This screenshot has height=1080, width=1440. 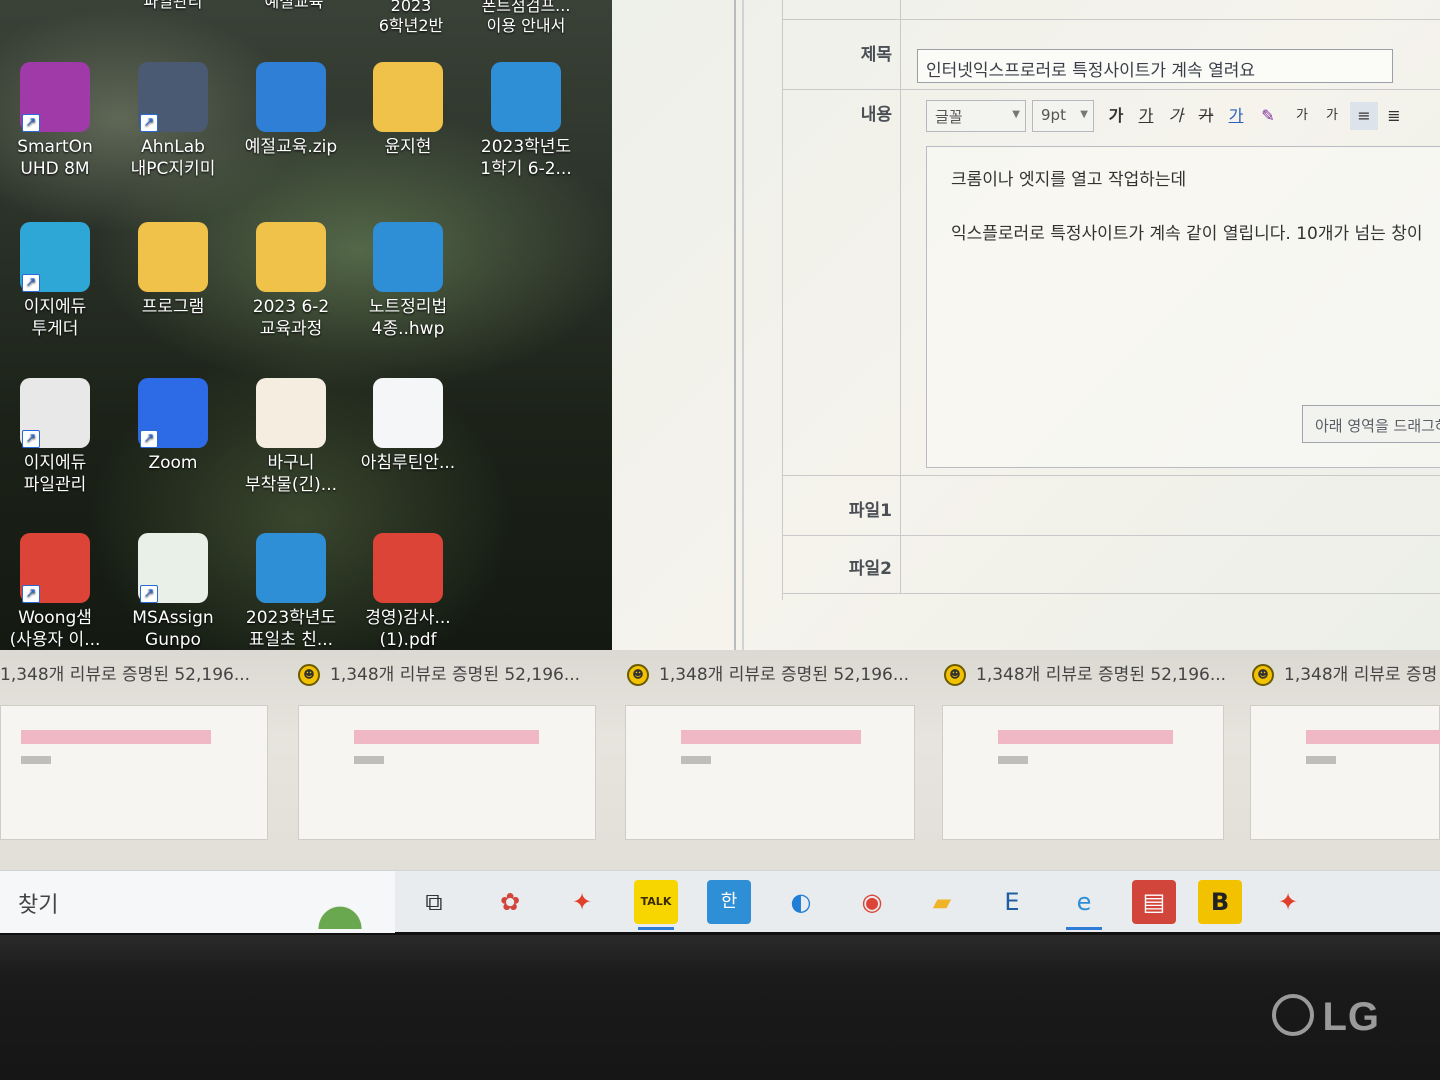 I want to click on file-explorer-icon: ▰, so click(x=942, y=902).